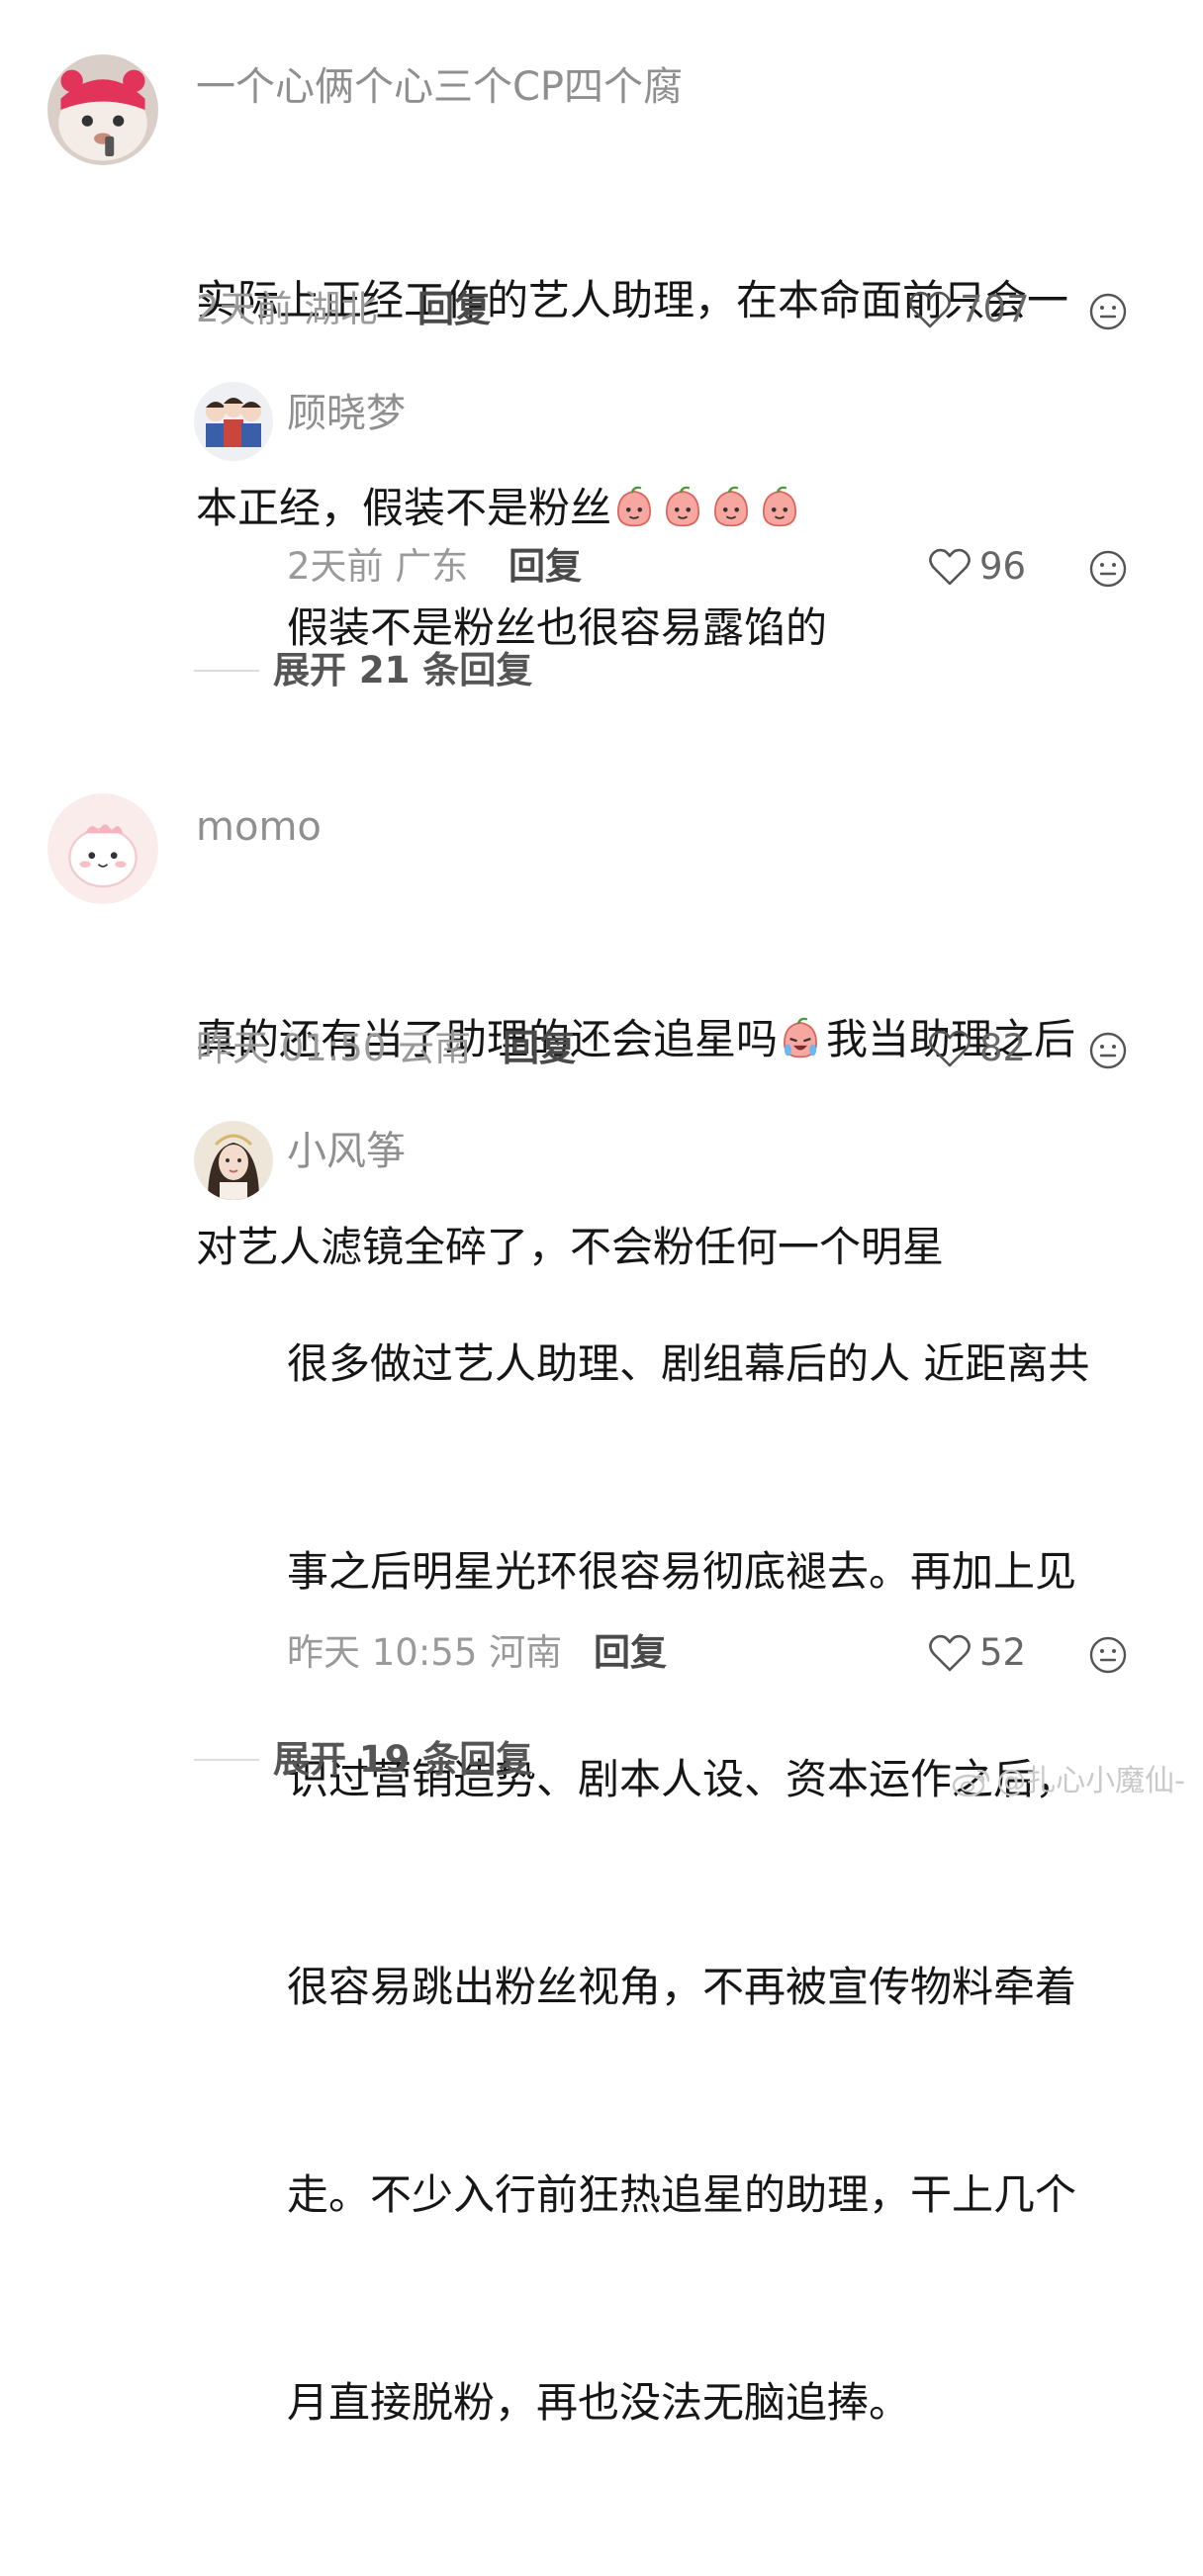 The width and height of the screenshot is (1203, 2576). I want to click on comment-line: 很多做过艺人助理、剧组幕后的人 近距离共, so click(688, 1363).